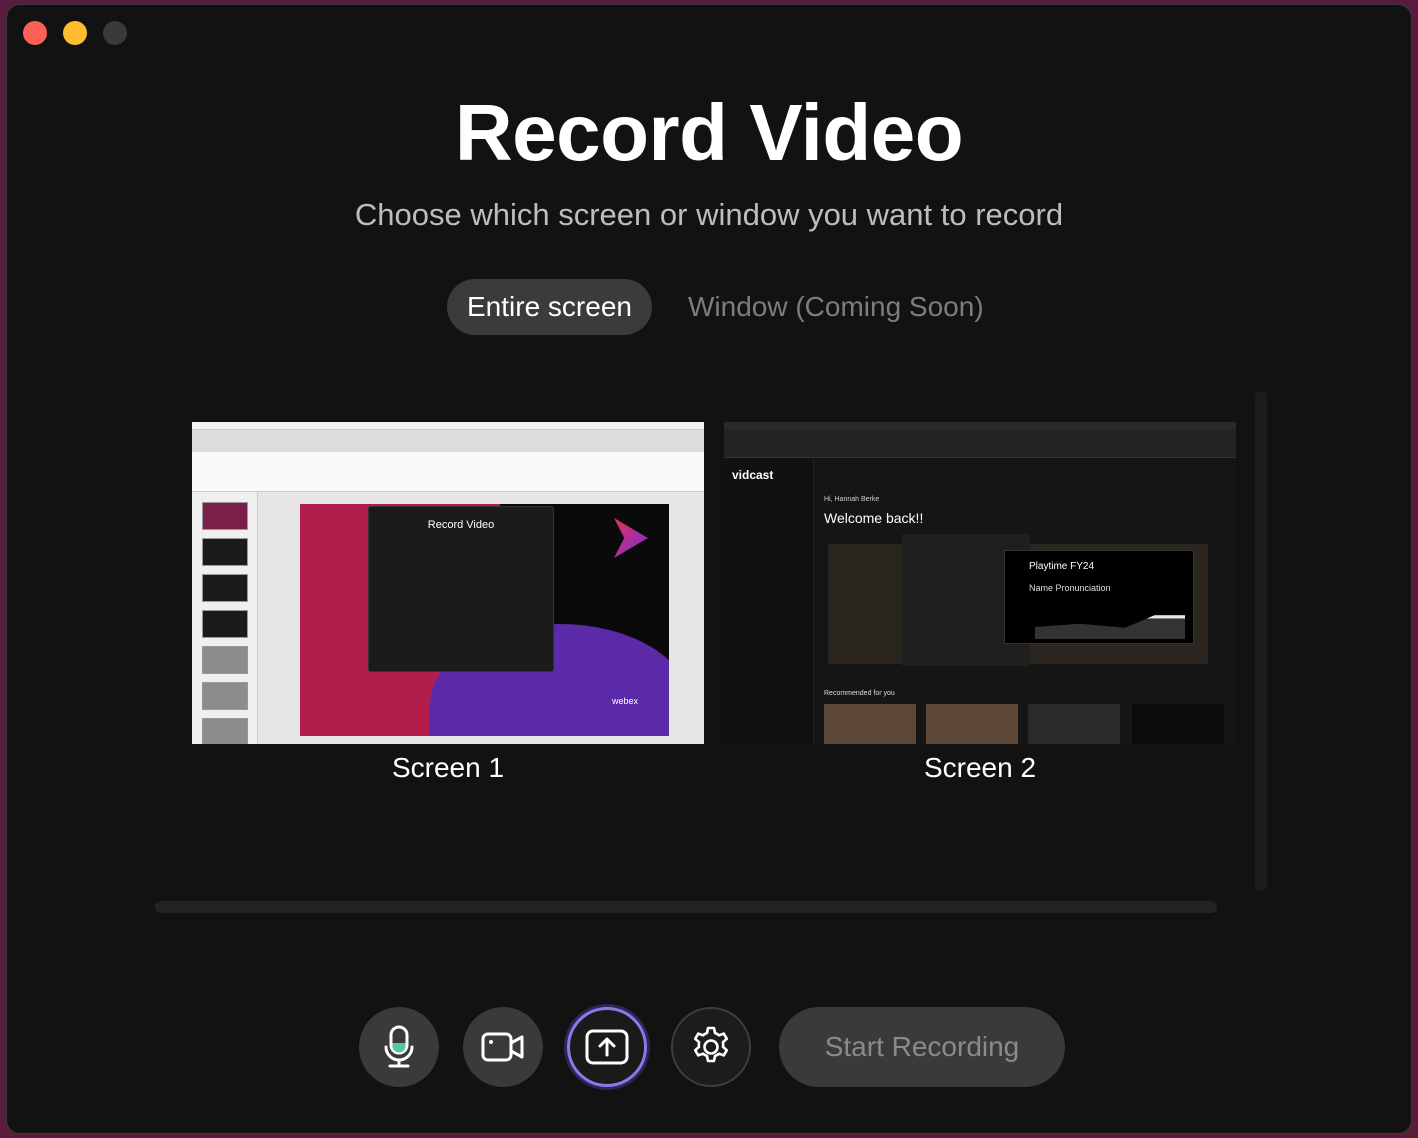 The height and width of the screenshot is (1138, 1418). I want to click on popup-preview: Playtime FY24 Name Pronunciation, so click(1099, 597).